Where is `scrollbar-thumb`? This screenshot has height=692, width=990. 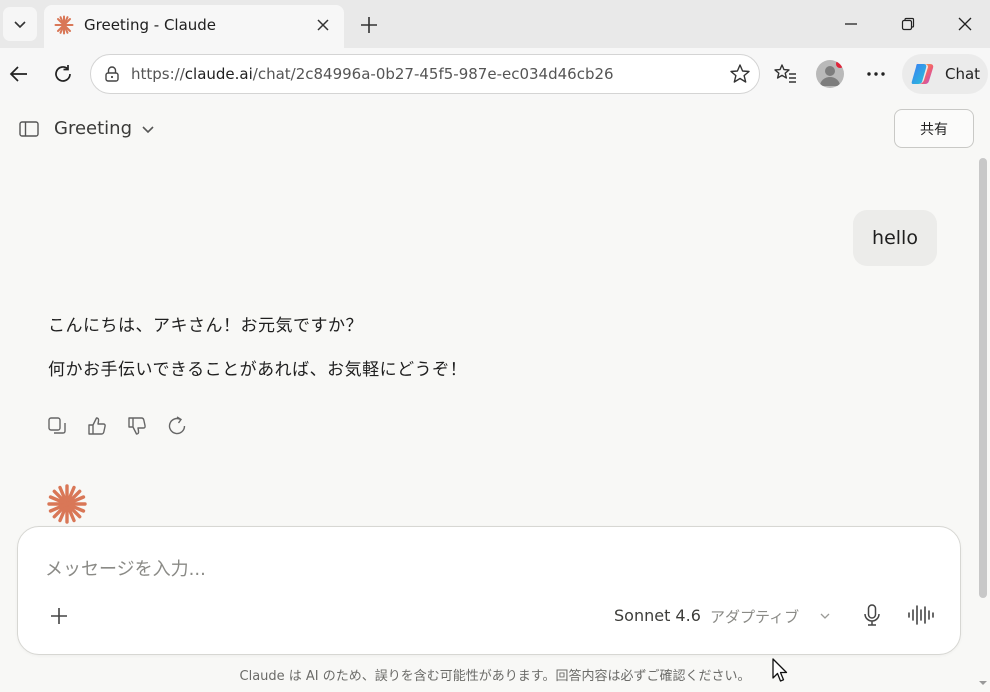
scrollbar-thumb is located at coordinates (983, 378).